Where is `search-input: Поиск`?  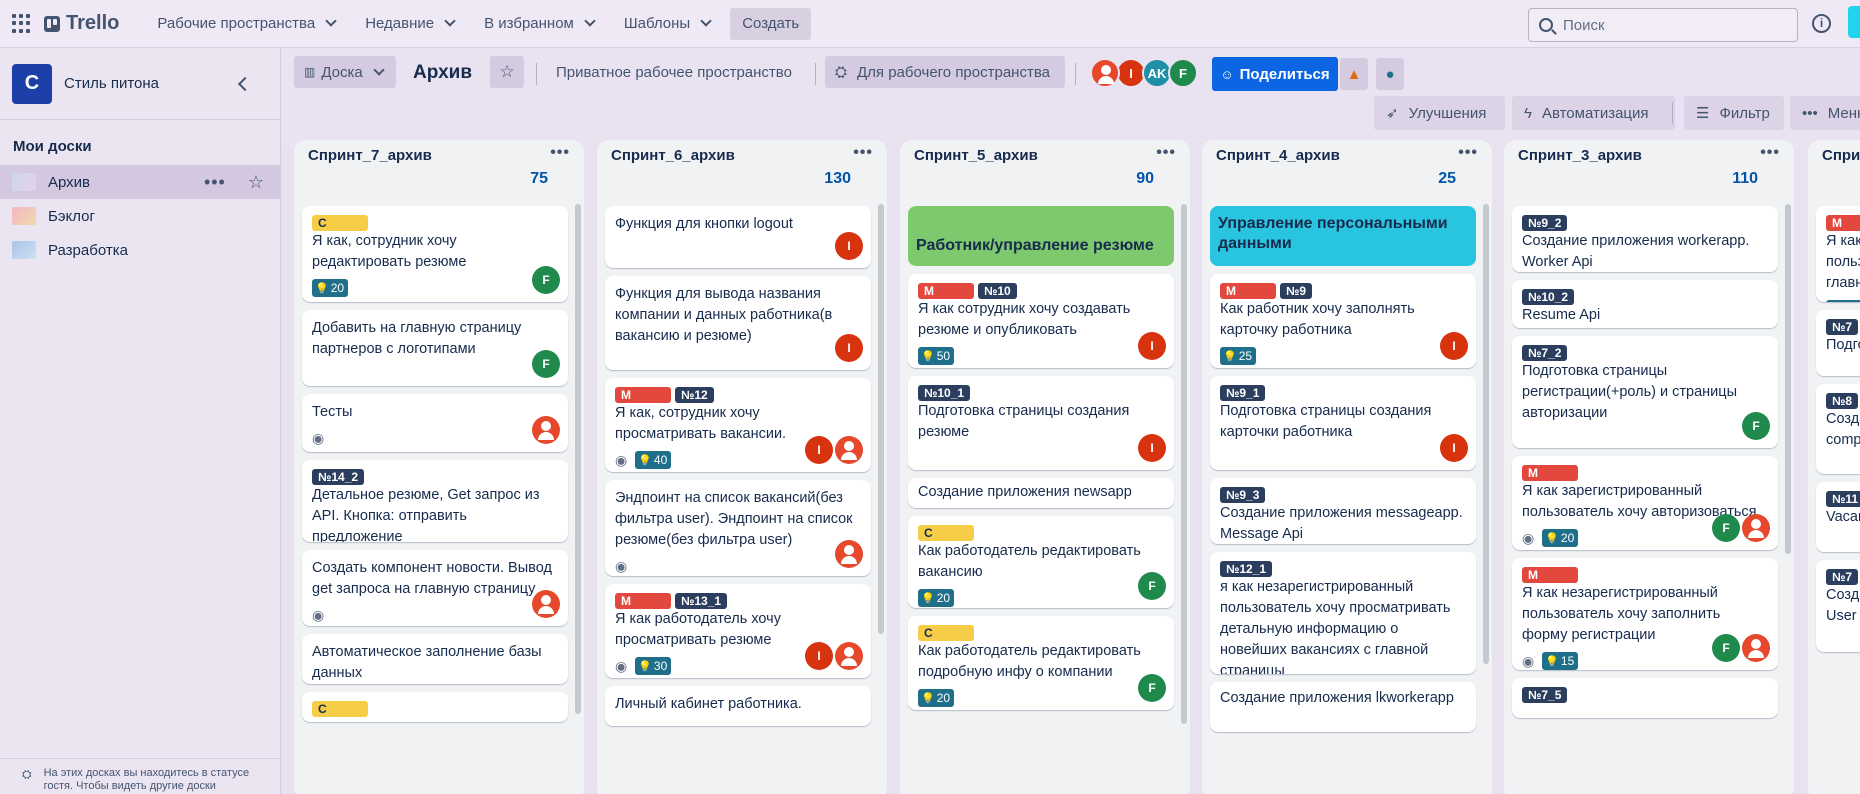 search-input: Поиск is located at coordinates (1663, 25).